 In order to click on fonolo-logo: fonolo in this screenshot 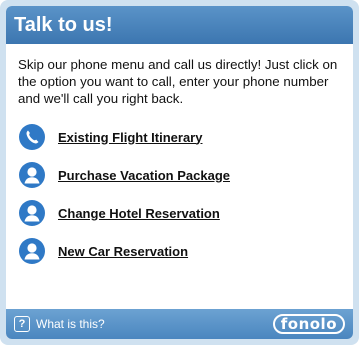, I will do `click(308, 324)`.